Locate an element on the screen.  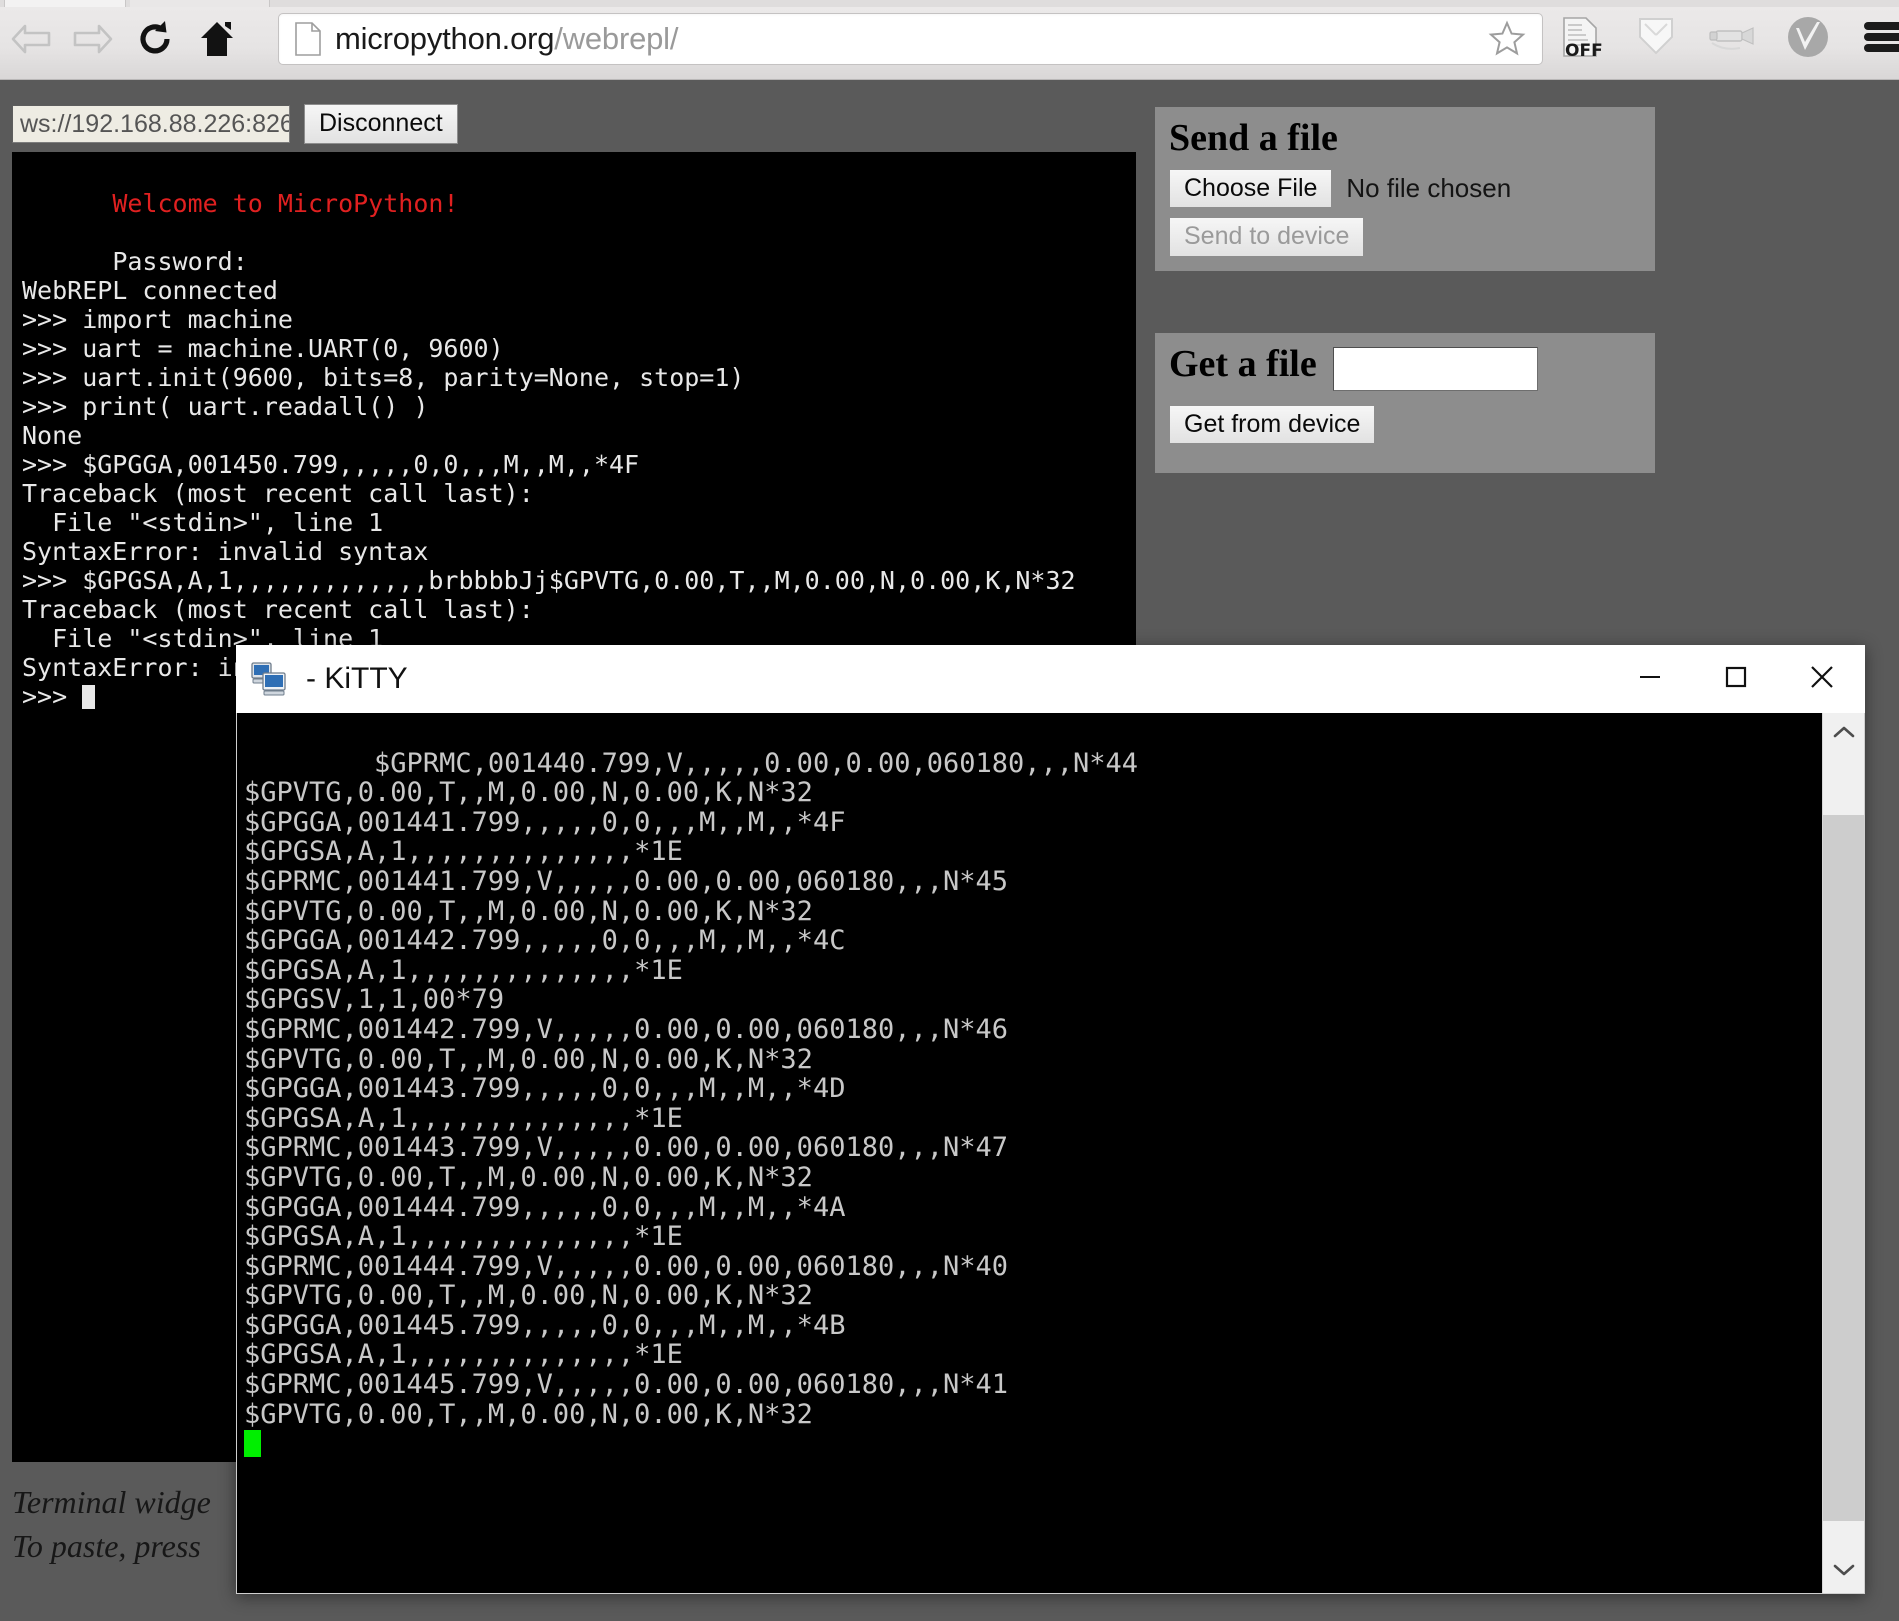
minimize-icon is located at coordinates (1650, 679).